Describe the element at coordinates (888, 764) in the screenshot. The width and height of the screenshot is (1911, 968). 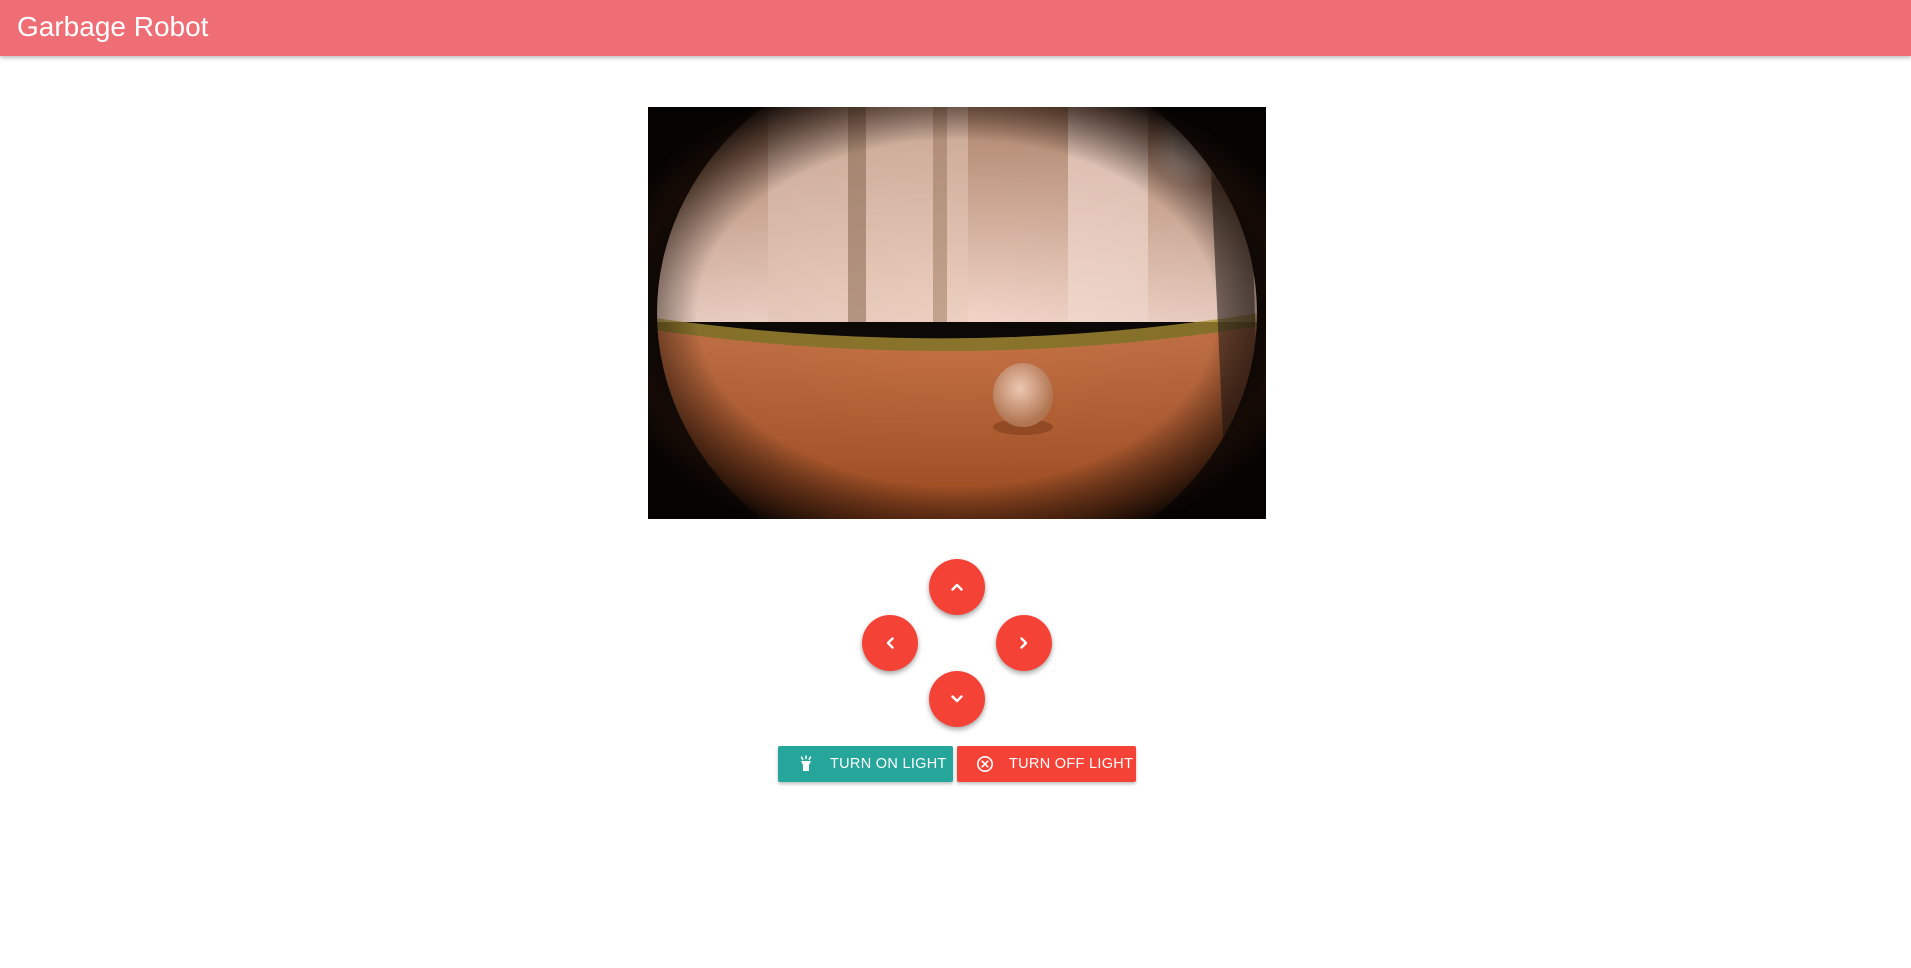
I see `turn-on-light-label: TURN ON LIGHT` at that location.